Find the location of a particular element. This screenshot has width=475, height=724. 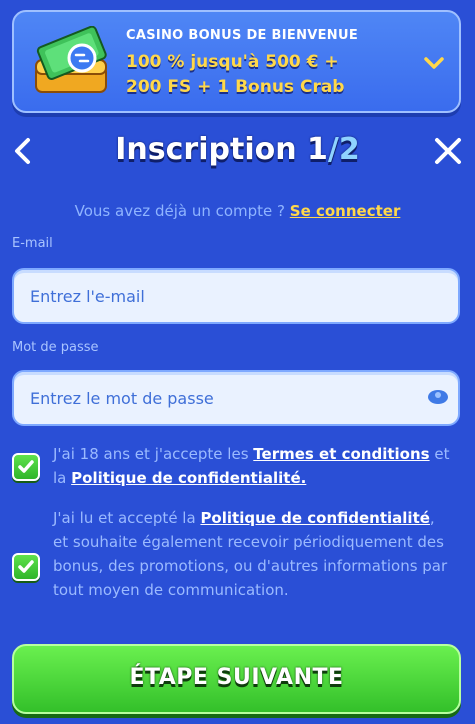

page-step-indicator: /2 is located at coordinates (343, 149).